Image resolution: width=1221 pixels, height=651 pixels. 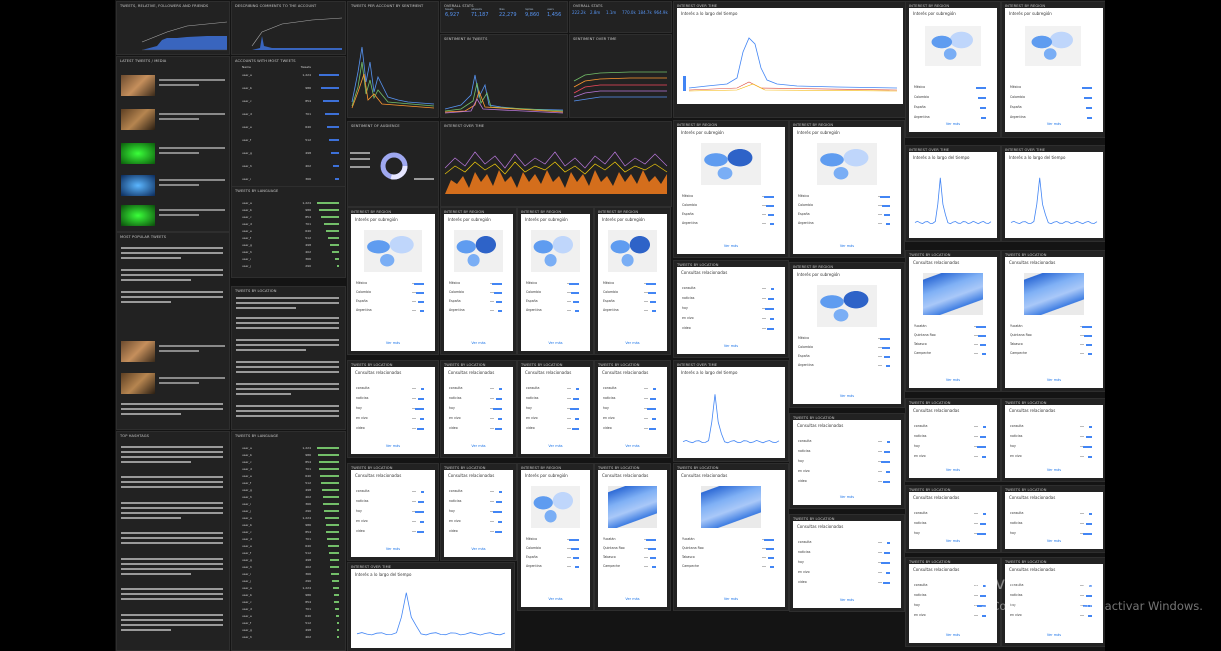 I want to click on table-row: user_e 640, so click(x=288, y=546).